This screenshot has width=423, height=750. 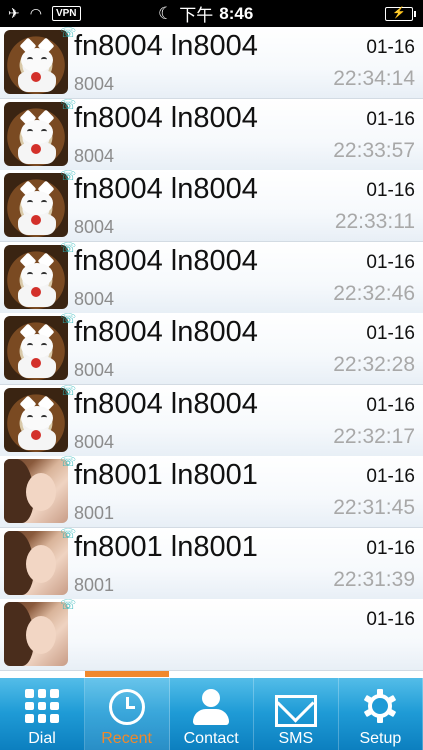 I want to click on call-row: ☏ fn8004 ln8004 8004 01-16 22:32:17, so click(x=211, y=419).